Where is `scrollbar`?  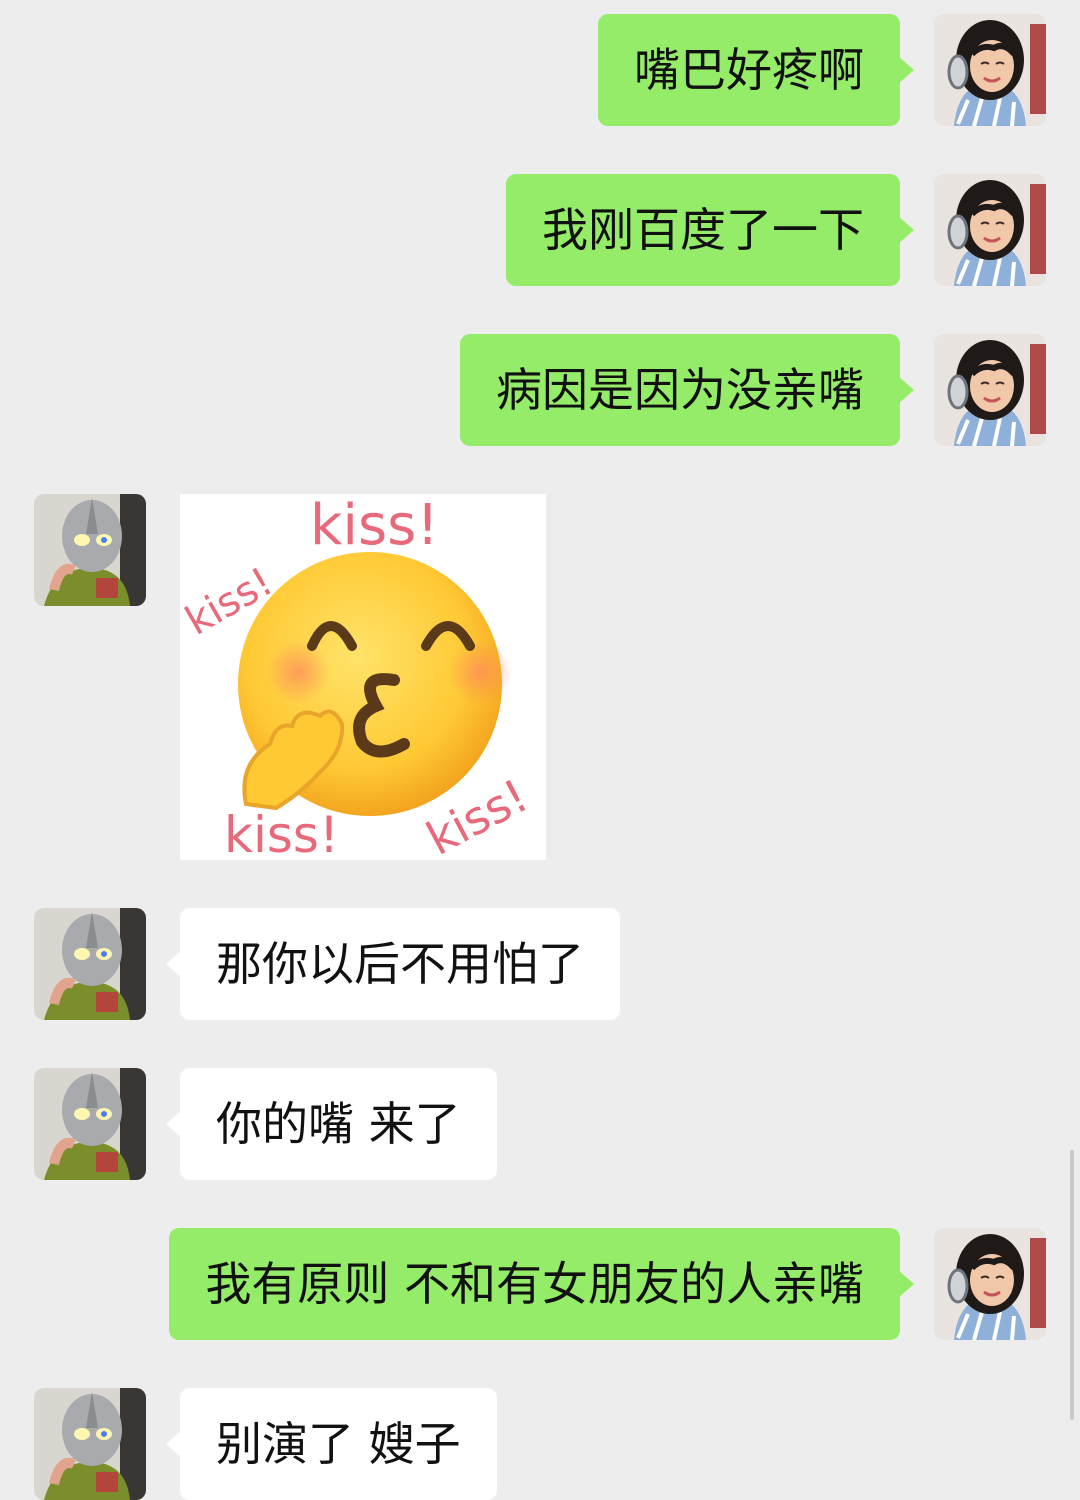
scrollbar is located at coordinates (1072, 1285).